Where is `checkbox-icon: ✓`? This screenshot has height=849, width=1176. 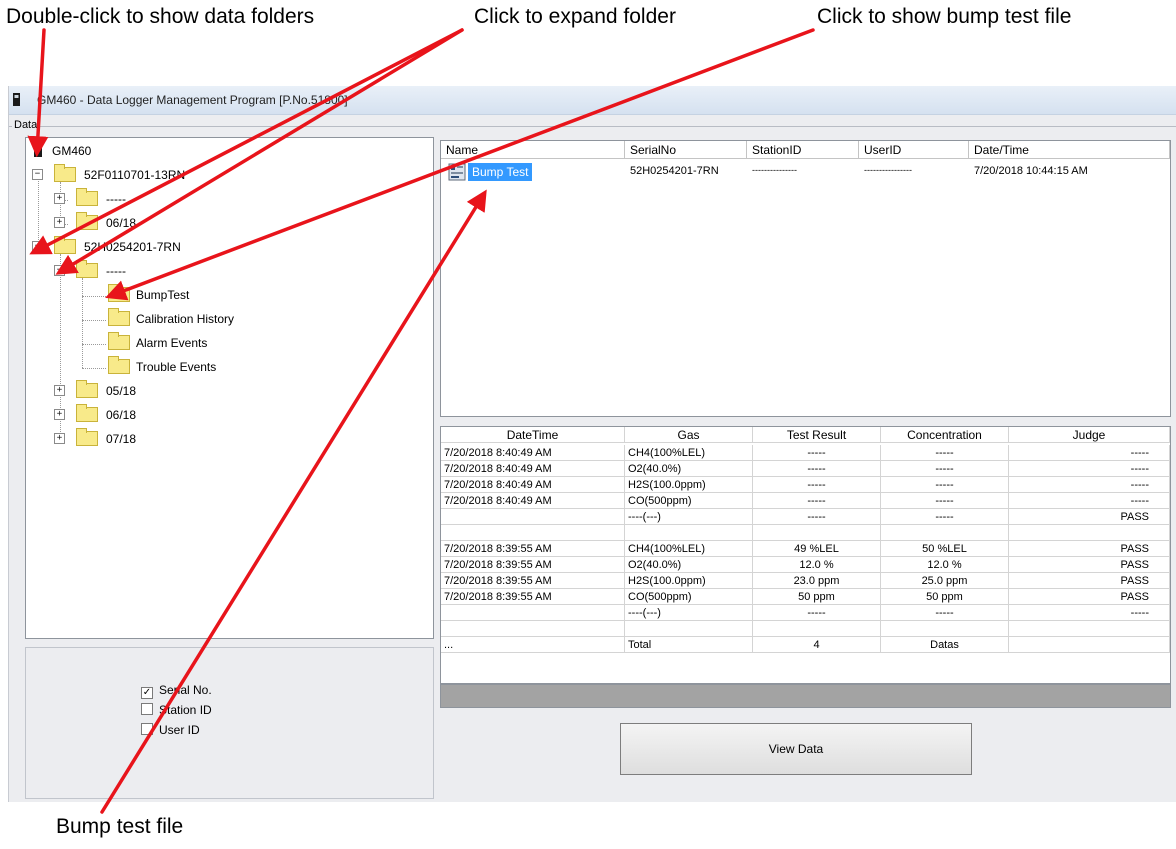
checkbox-icon: ✓ is located at coordinates (147, 693).